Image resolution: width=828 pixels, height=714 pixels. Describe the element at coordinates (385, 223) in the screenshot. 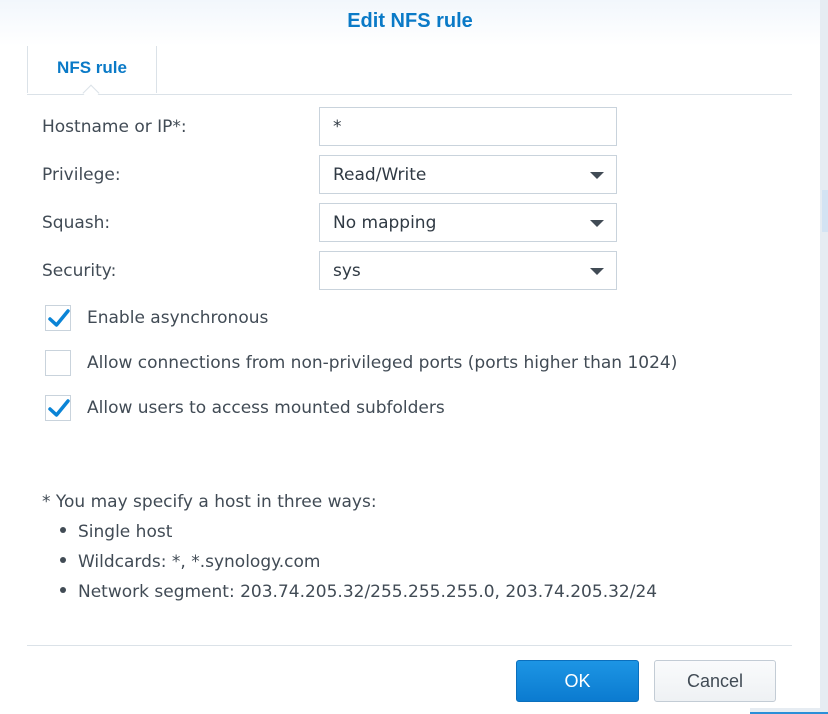

I see `squash-value: No mapping` at that location.